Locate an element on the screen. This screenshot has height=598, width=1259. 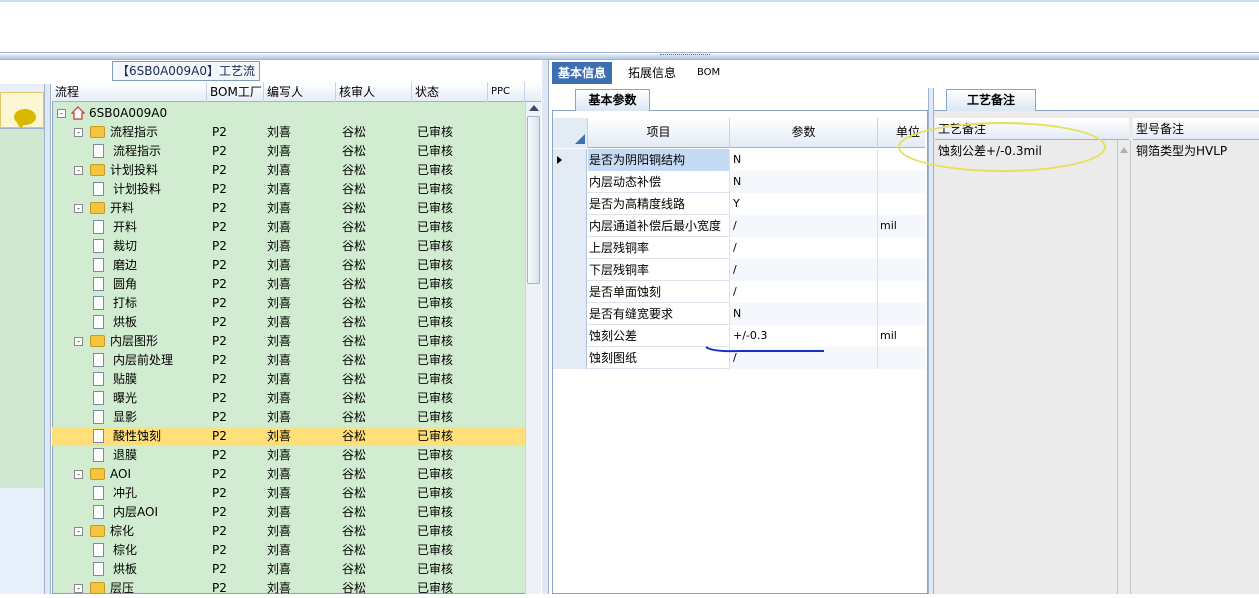
tree-row: 贴膜 P2 刘喜 谷松 已审核 is located at coordinates (288, 379).